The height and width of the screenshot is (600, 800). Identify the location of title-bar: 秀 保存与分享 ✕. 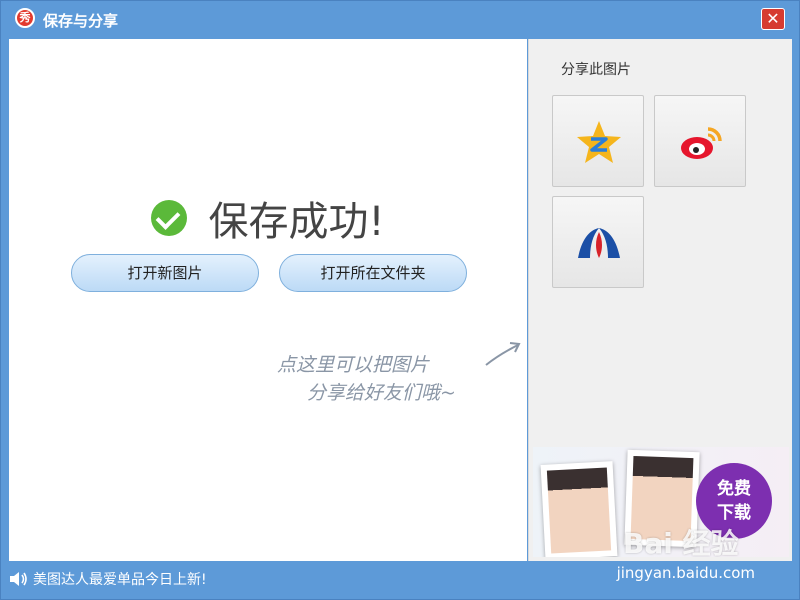
(400, 20).